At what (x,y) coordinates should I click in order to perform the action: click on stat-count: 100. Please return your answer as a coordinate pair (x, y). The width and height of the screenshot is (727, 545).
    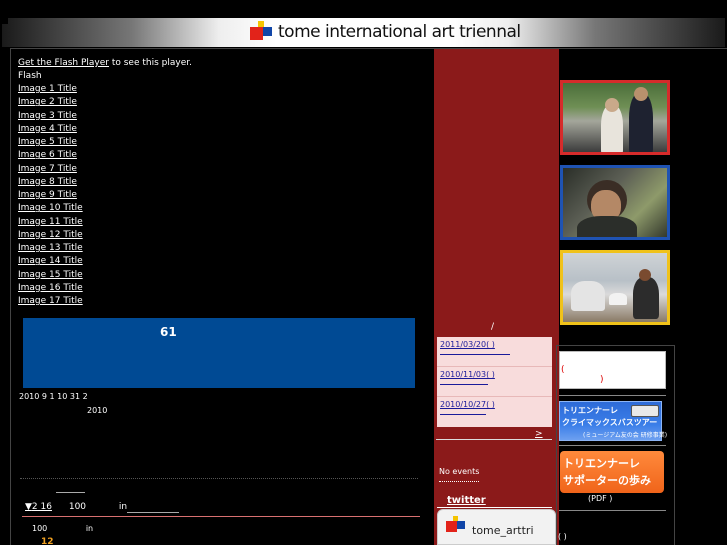
    Looking at the image, I should click on (40, 528).